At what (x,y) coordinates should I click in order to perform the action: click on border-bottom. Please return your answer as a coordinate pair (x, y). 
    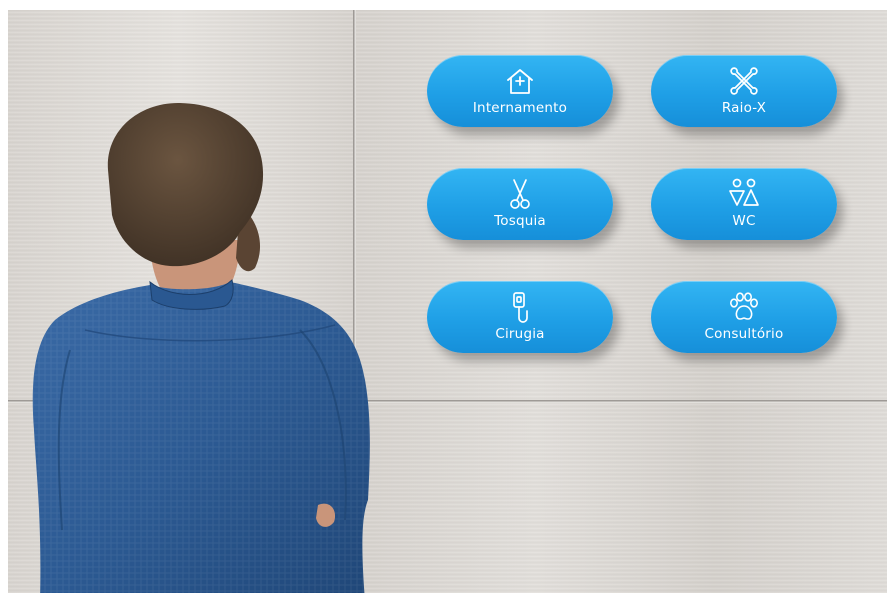
    Looking at the image, I should click on (446, 597).